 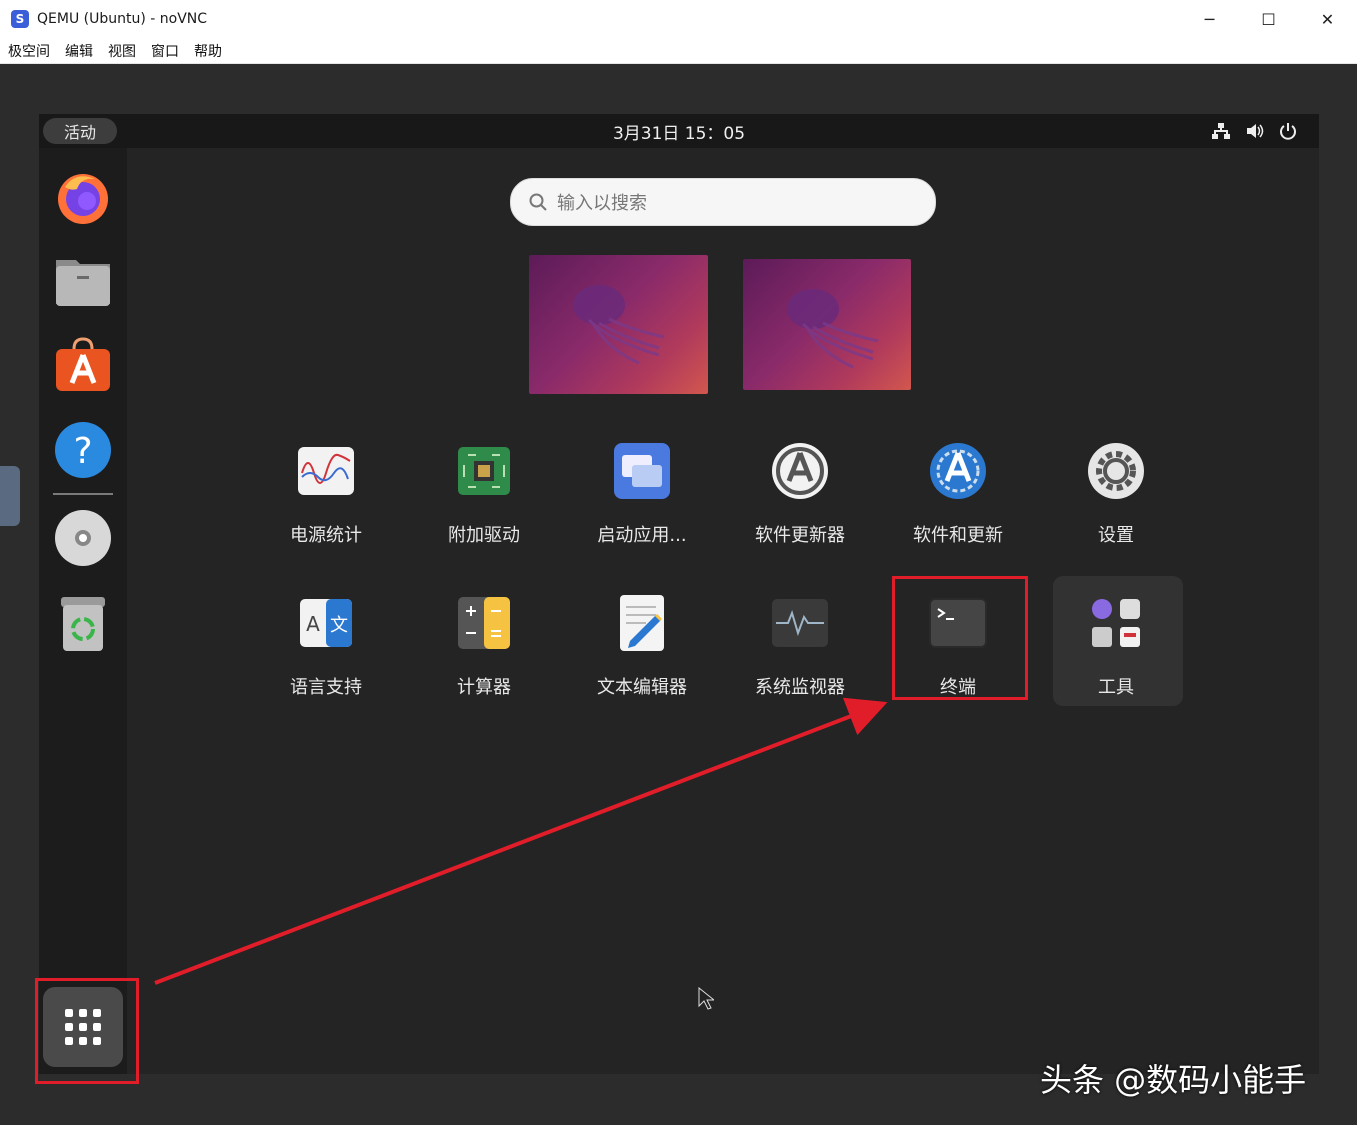 I want to click on annotation-arrow, so click(x=521, y=841).